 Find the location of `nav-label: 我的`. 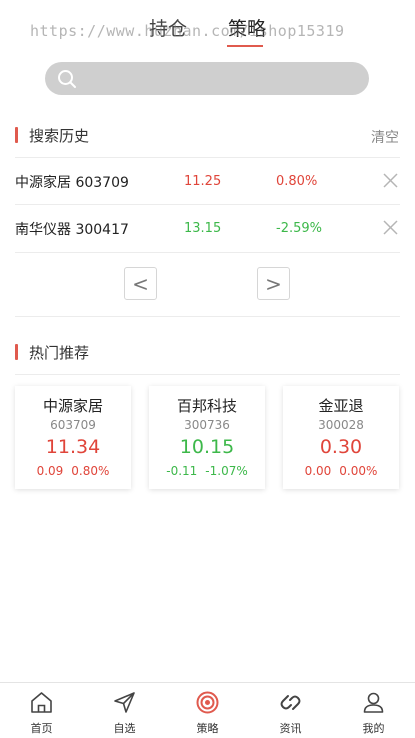

nav-label: 我的 is located at coordinates (373, 728).